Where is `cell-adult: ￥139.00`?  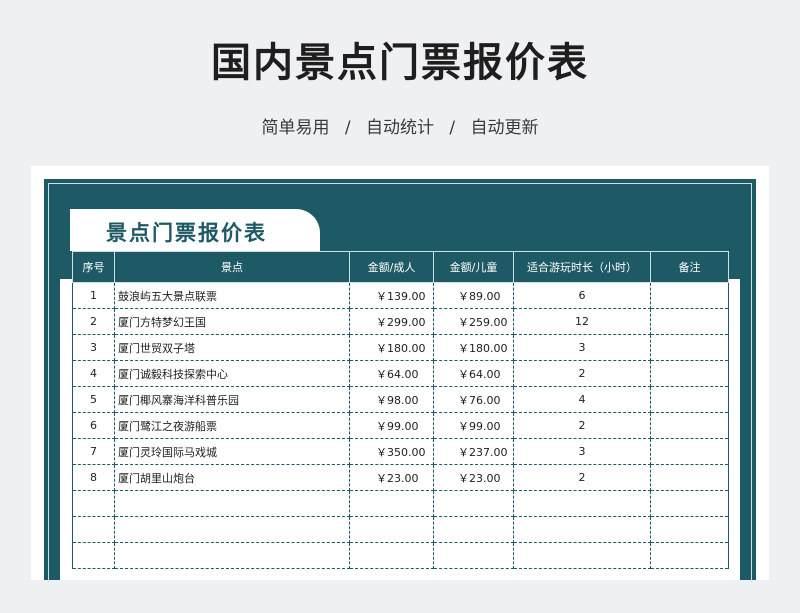 cell-adult: ￥139.00 is located at coordinates (391, 295).